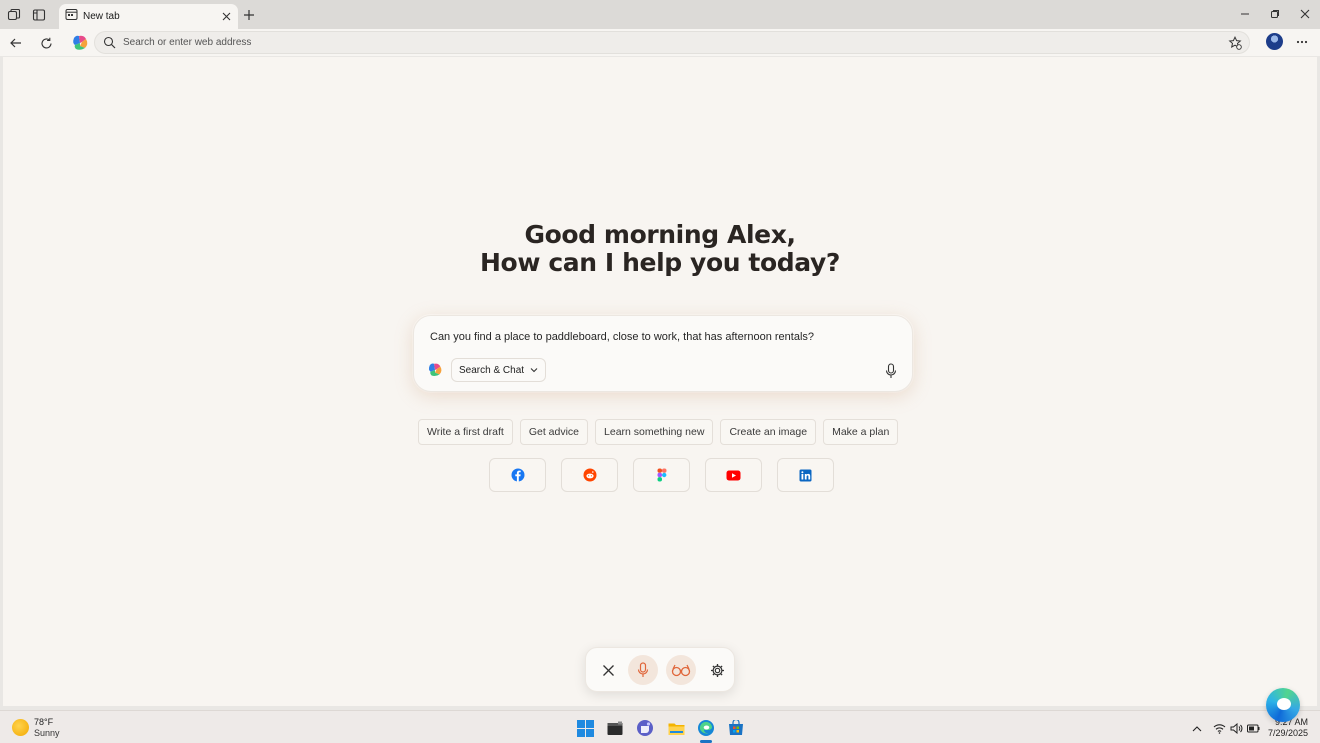 The width and height of the screenshot is (1320, 743). What do you see at coordinates (585, 728) in the screenshot?
I see `windows-start-icon` at bounding box center [585, 728].